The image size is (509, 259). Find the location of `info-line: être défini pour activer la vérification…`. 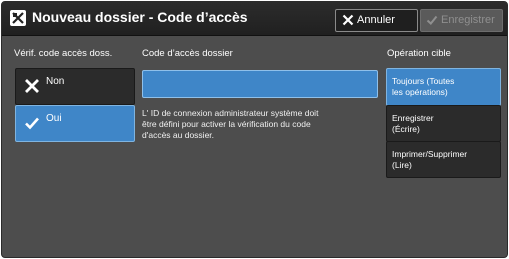

info-line: être défini pour activer la vérification… is located at coordinates (226, 124).